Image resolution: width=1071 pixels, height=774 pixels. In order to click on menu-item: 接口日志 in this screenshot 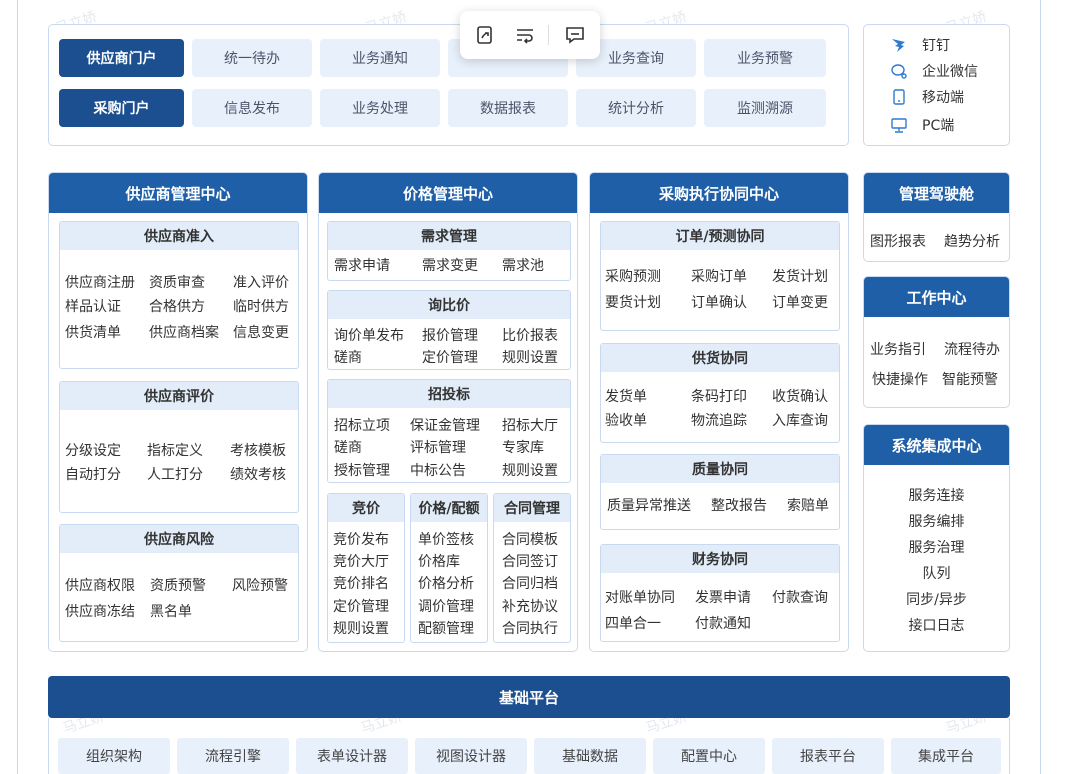, I will do `click(936, 626)`.